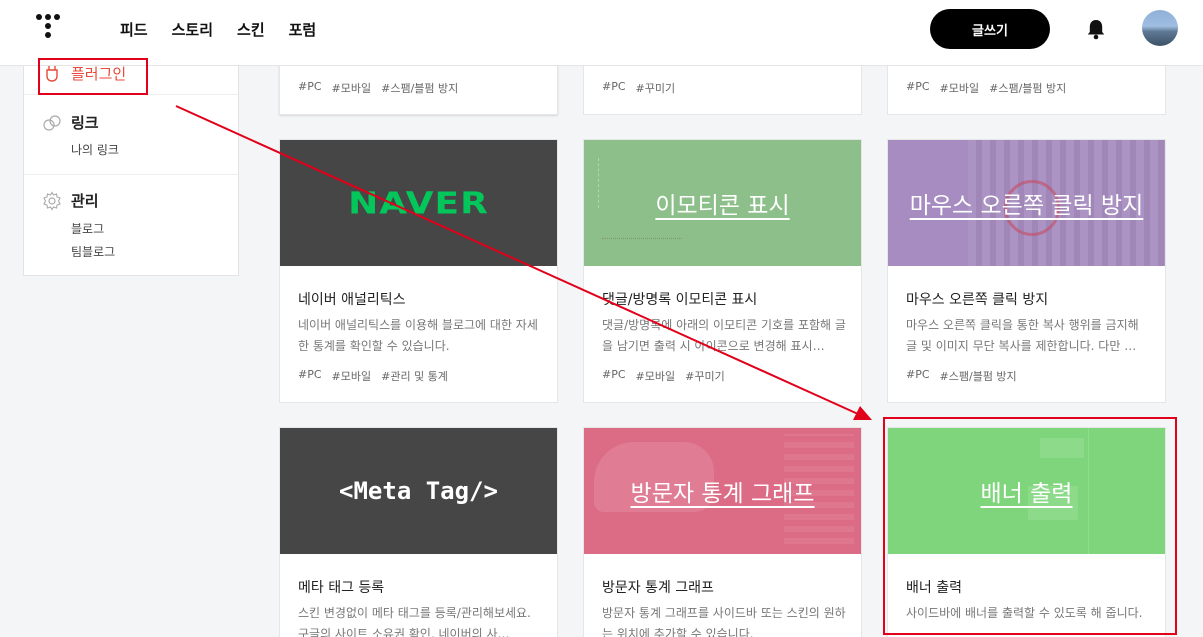 The image size is (1203, 637). What do you see at coordinates (93, 251) in the screenshot?
I see `sidebar-item-team-blog: 팀블로그` at bounding box center [93, 251].